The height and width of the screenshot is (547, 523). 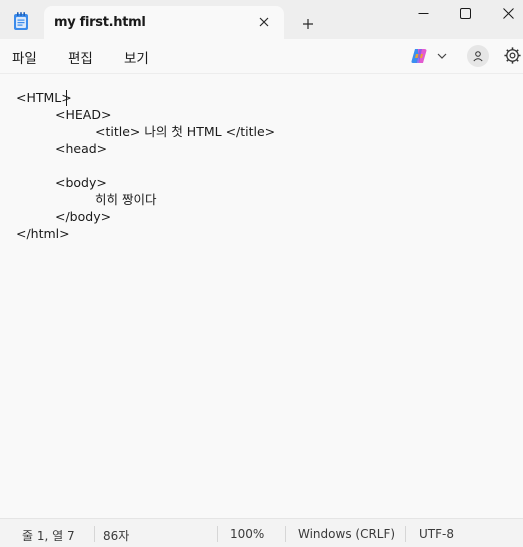 I want to click on copilot-icon, so click(x=419, y=56).